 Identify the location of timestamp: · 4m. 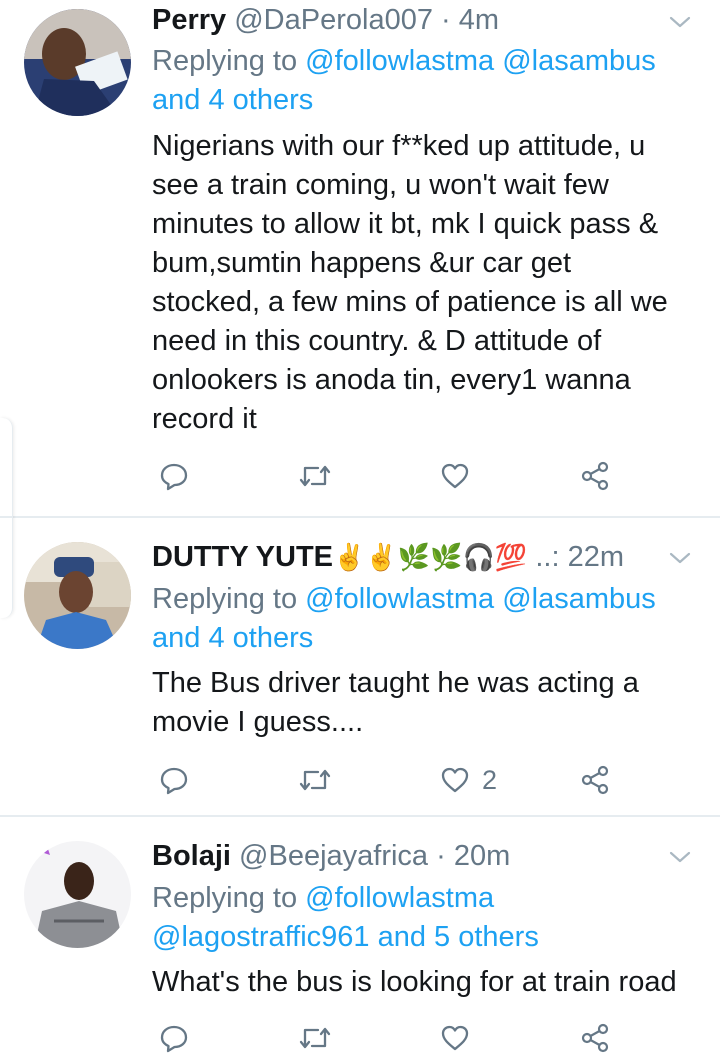
(470, 20).